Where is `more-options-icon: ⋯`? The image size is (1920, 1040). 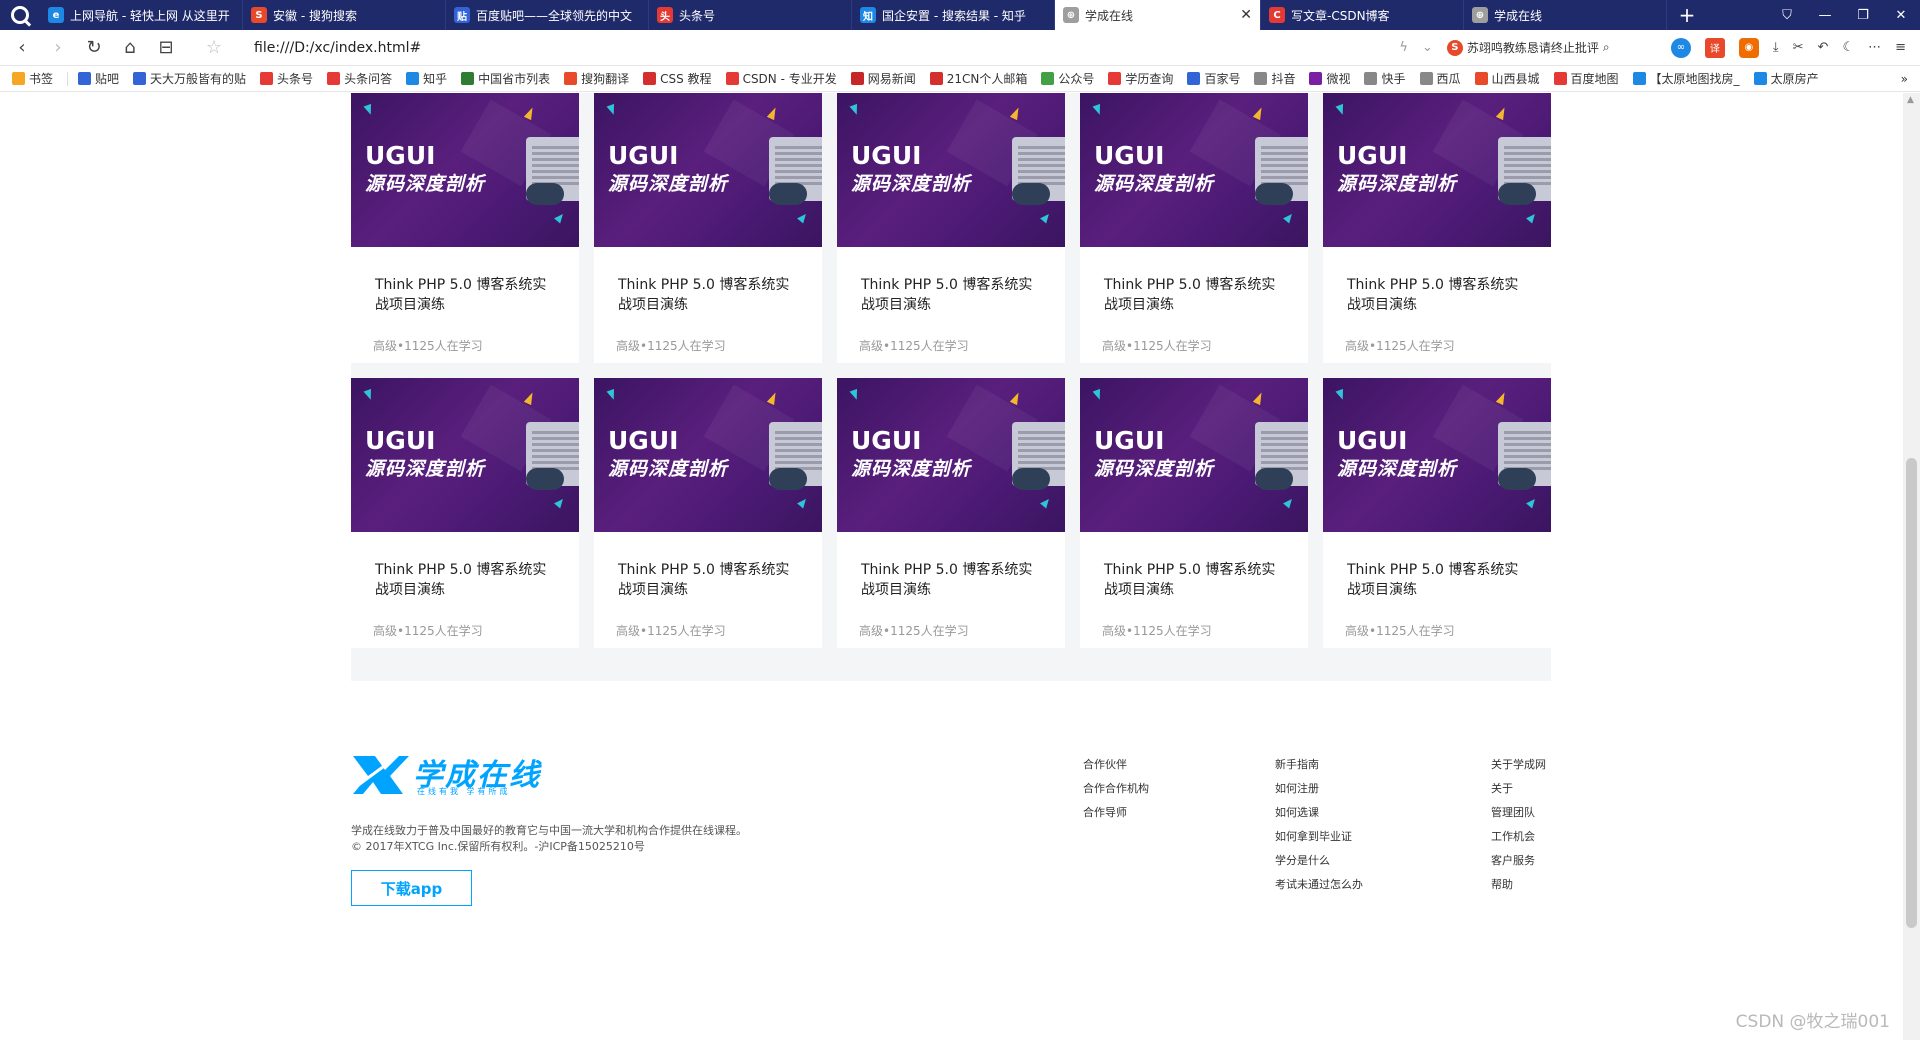 more-options-icon: ⋯ is located at coordinates (1874, 47).